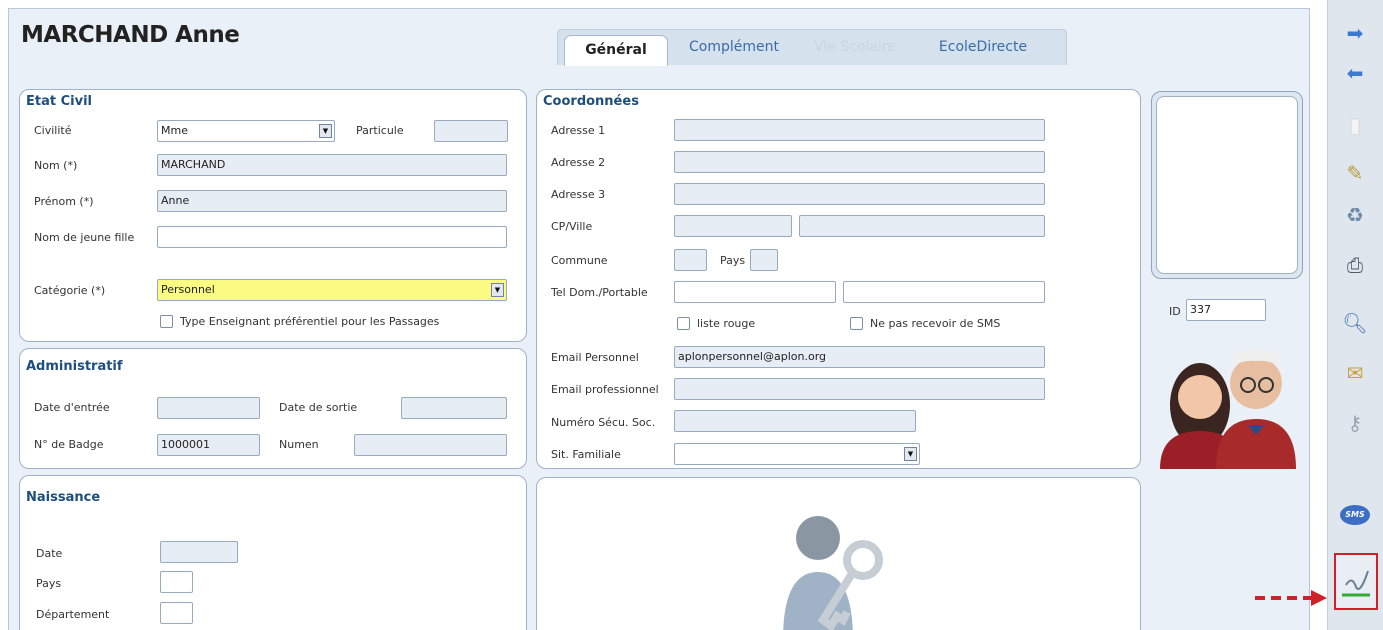  Describe the element at coordinates (944, 292) in the screenshot. I see `tel-portable-field` at that location.